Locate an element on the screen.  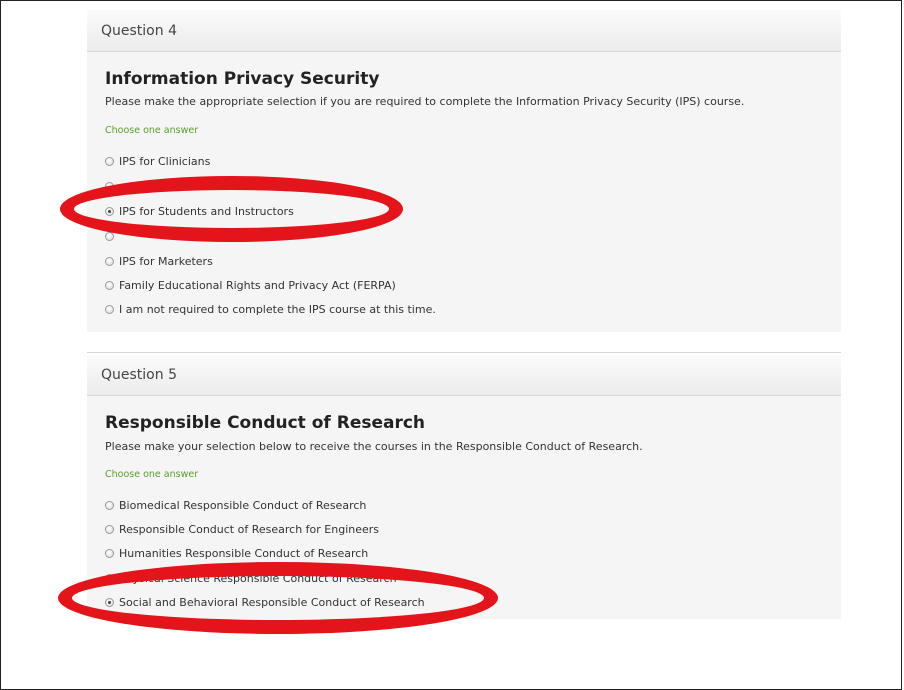
option-label: IPS for Clinicians is located at coordinates (165, 161).